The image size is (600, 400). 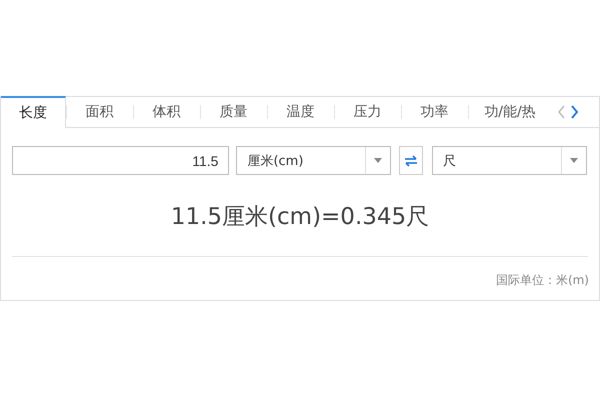 I want to click on conversion-result: 11.5厘米(cm)=0.345尺, so click(x=300, y=217).